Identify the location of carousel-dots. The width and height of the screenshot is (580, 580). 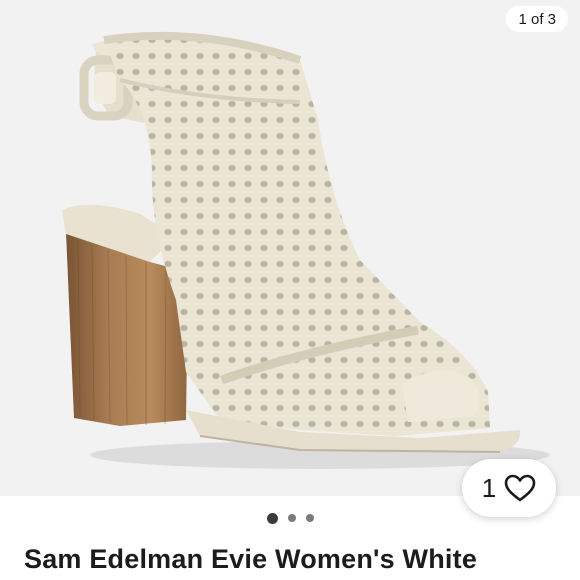
(290, 518).